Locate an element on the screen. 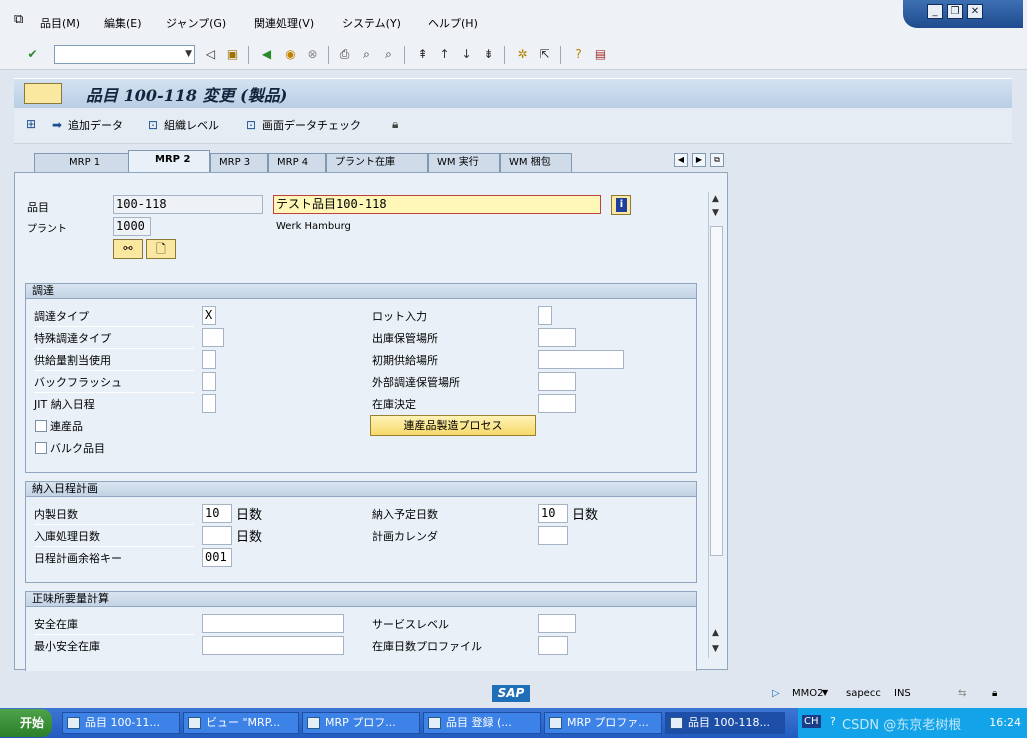 The width and height of the screenshot is (1027, 738). tab-mrp2: MRP 2 is located at coordinates (169, 161).